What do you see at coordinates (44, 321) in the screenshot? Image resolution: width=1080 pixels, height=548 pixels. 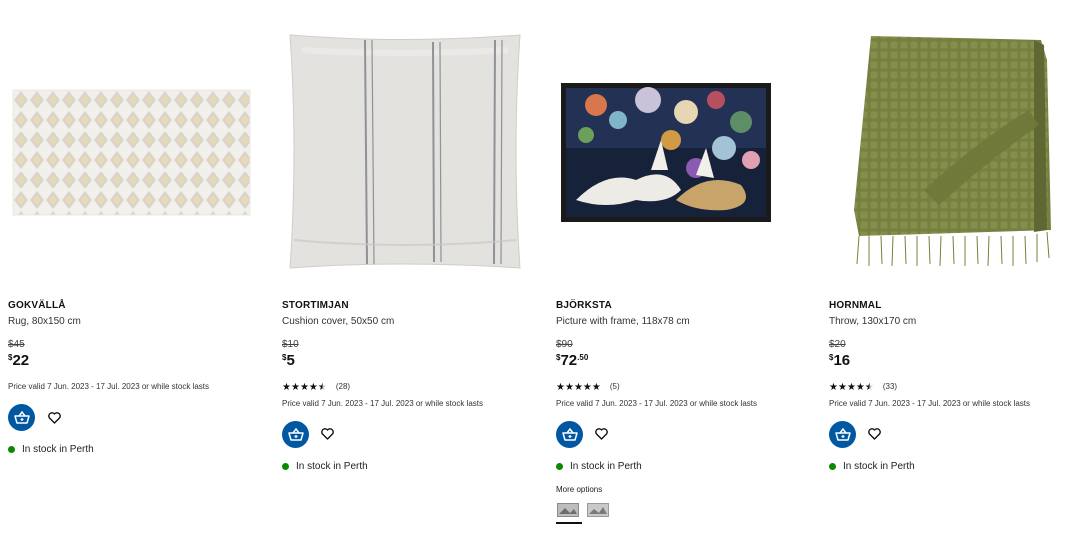 I see `product-description: Rug, 80x150 cm` at bounding box center [44, 321].